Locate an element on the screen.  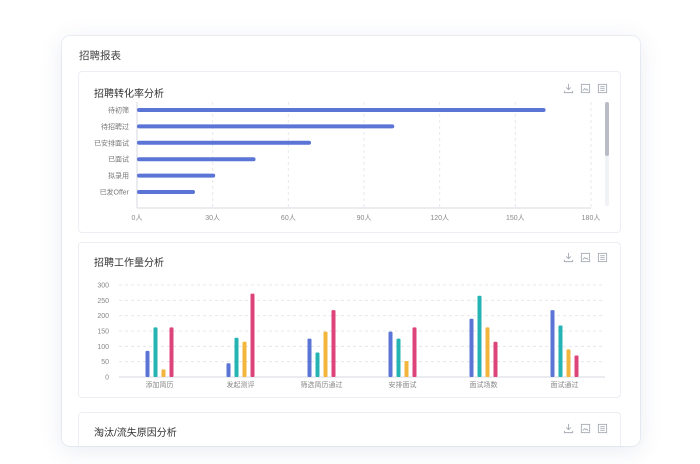
bar-添加简历-s1 is located at coordinates (155, 352).